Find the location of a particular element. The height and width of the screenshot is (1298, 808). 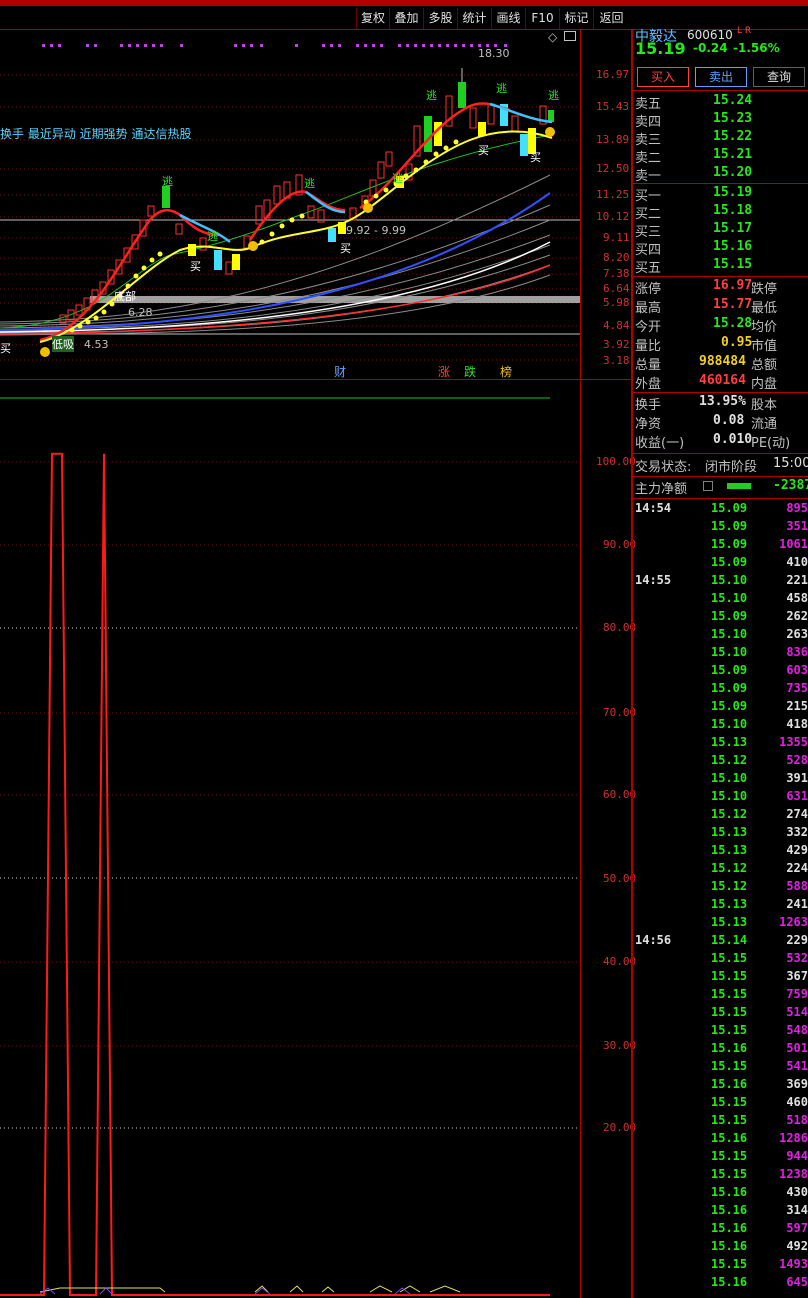

buy-marker-1: 买 is located at coordinates (195, 266).